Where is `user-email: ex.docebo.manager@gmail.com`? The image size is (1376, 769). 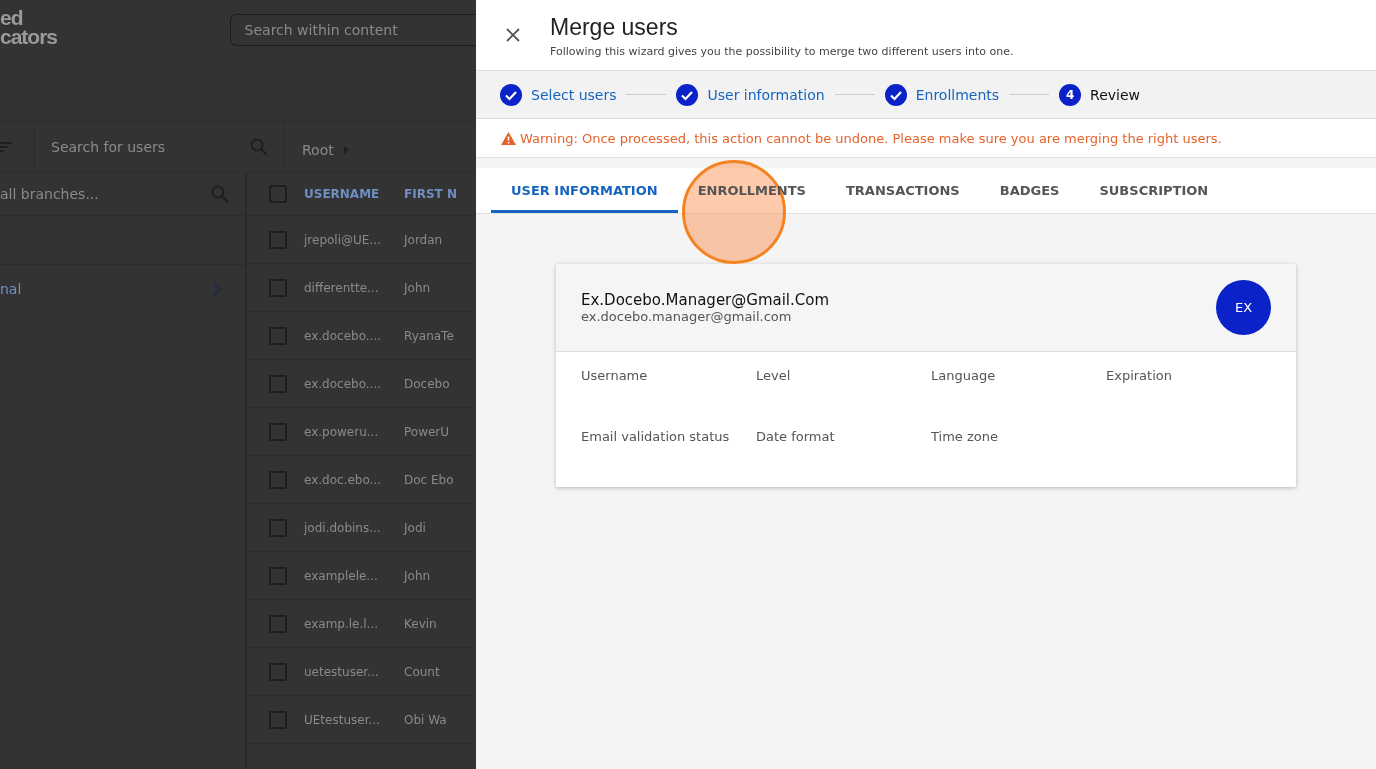 user-email: ex.docebo.manager@gmail.com is located at coordinates (687, 316).